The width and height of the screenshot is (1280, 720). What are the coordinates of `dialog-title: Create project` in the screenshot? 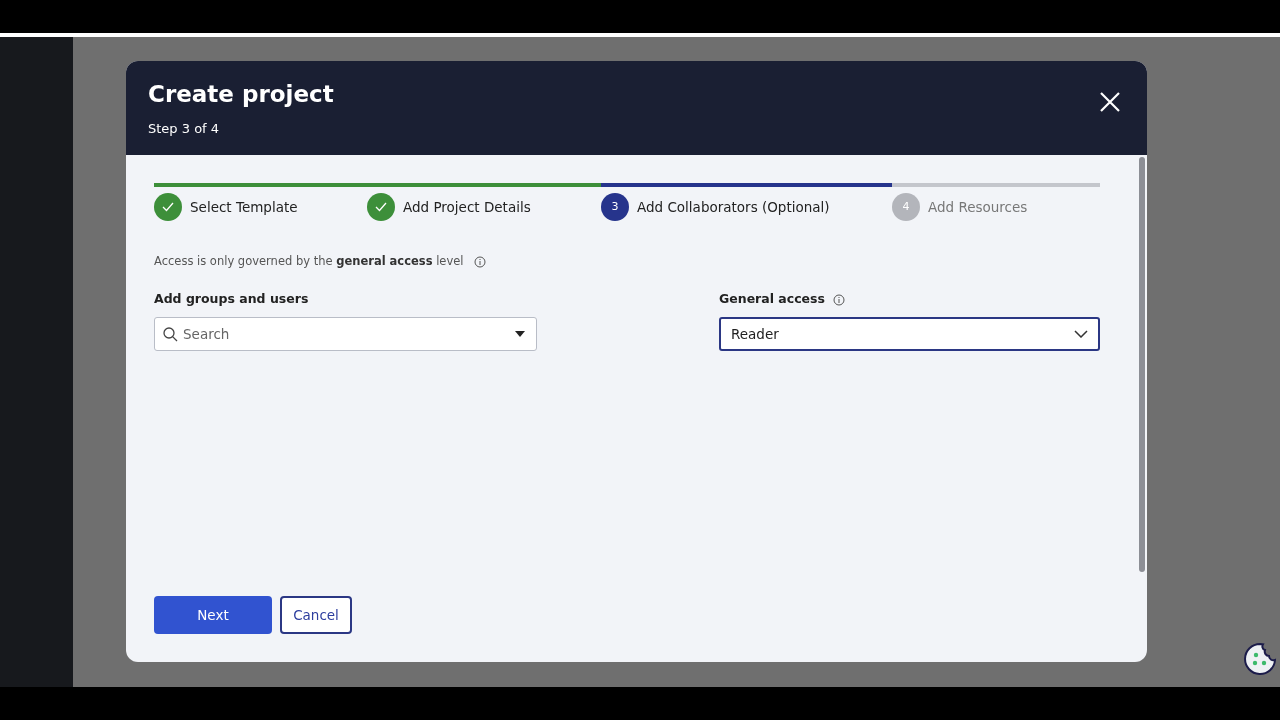 It's located at (241, 95).